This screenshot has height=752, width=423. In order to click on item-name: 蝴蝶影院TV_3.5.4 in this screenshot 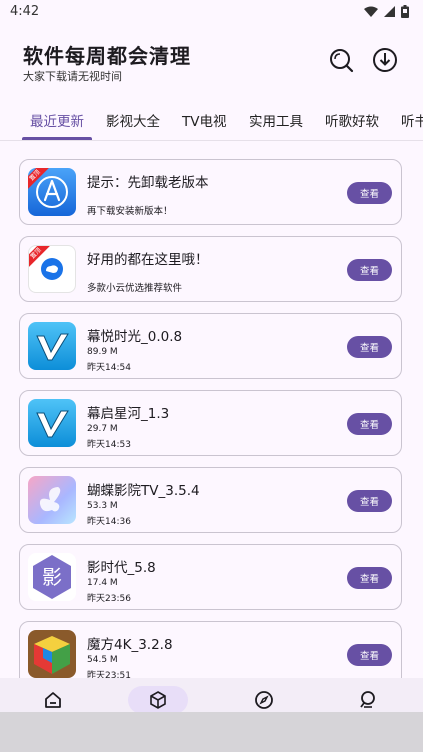, I will do `click(143, 491)`.